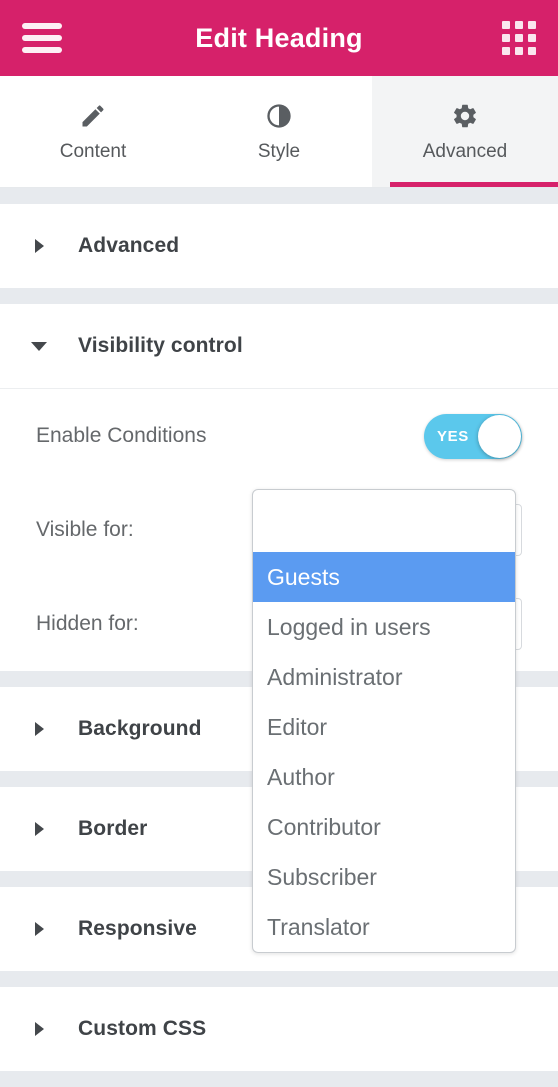 The width and height of the screenshot is (558, 1087). I want to click on tab-label: Style, so click(279, 151).